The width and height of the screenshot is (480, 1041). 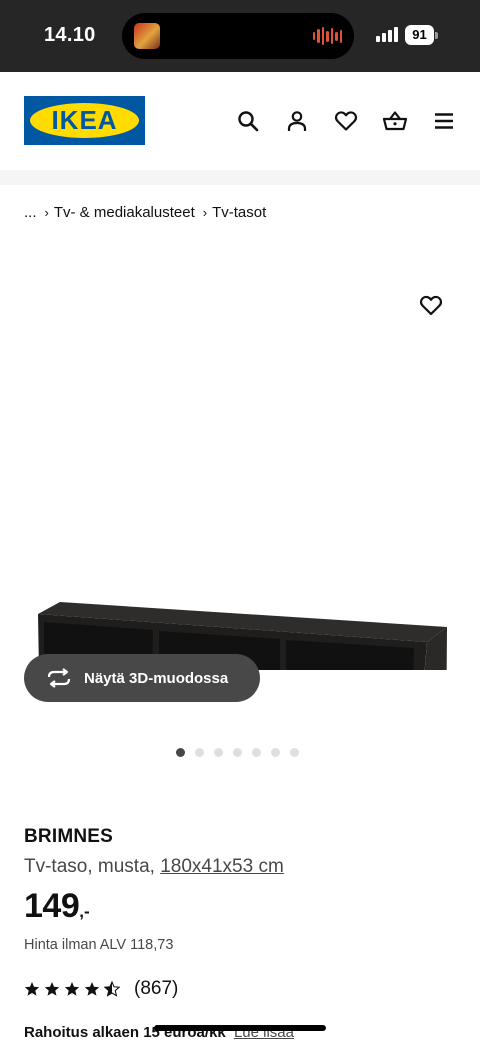 What do you see at coordinates (222, 866) in the screenshot?
I see `product-dimensions-link: 180x41x53 cm` at bounding box center [222, 866].